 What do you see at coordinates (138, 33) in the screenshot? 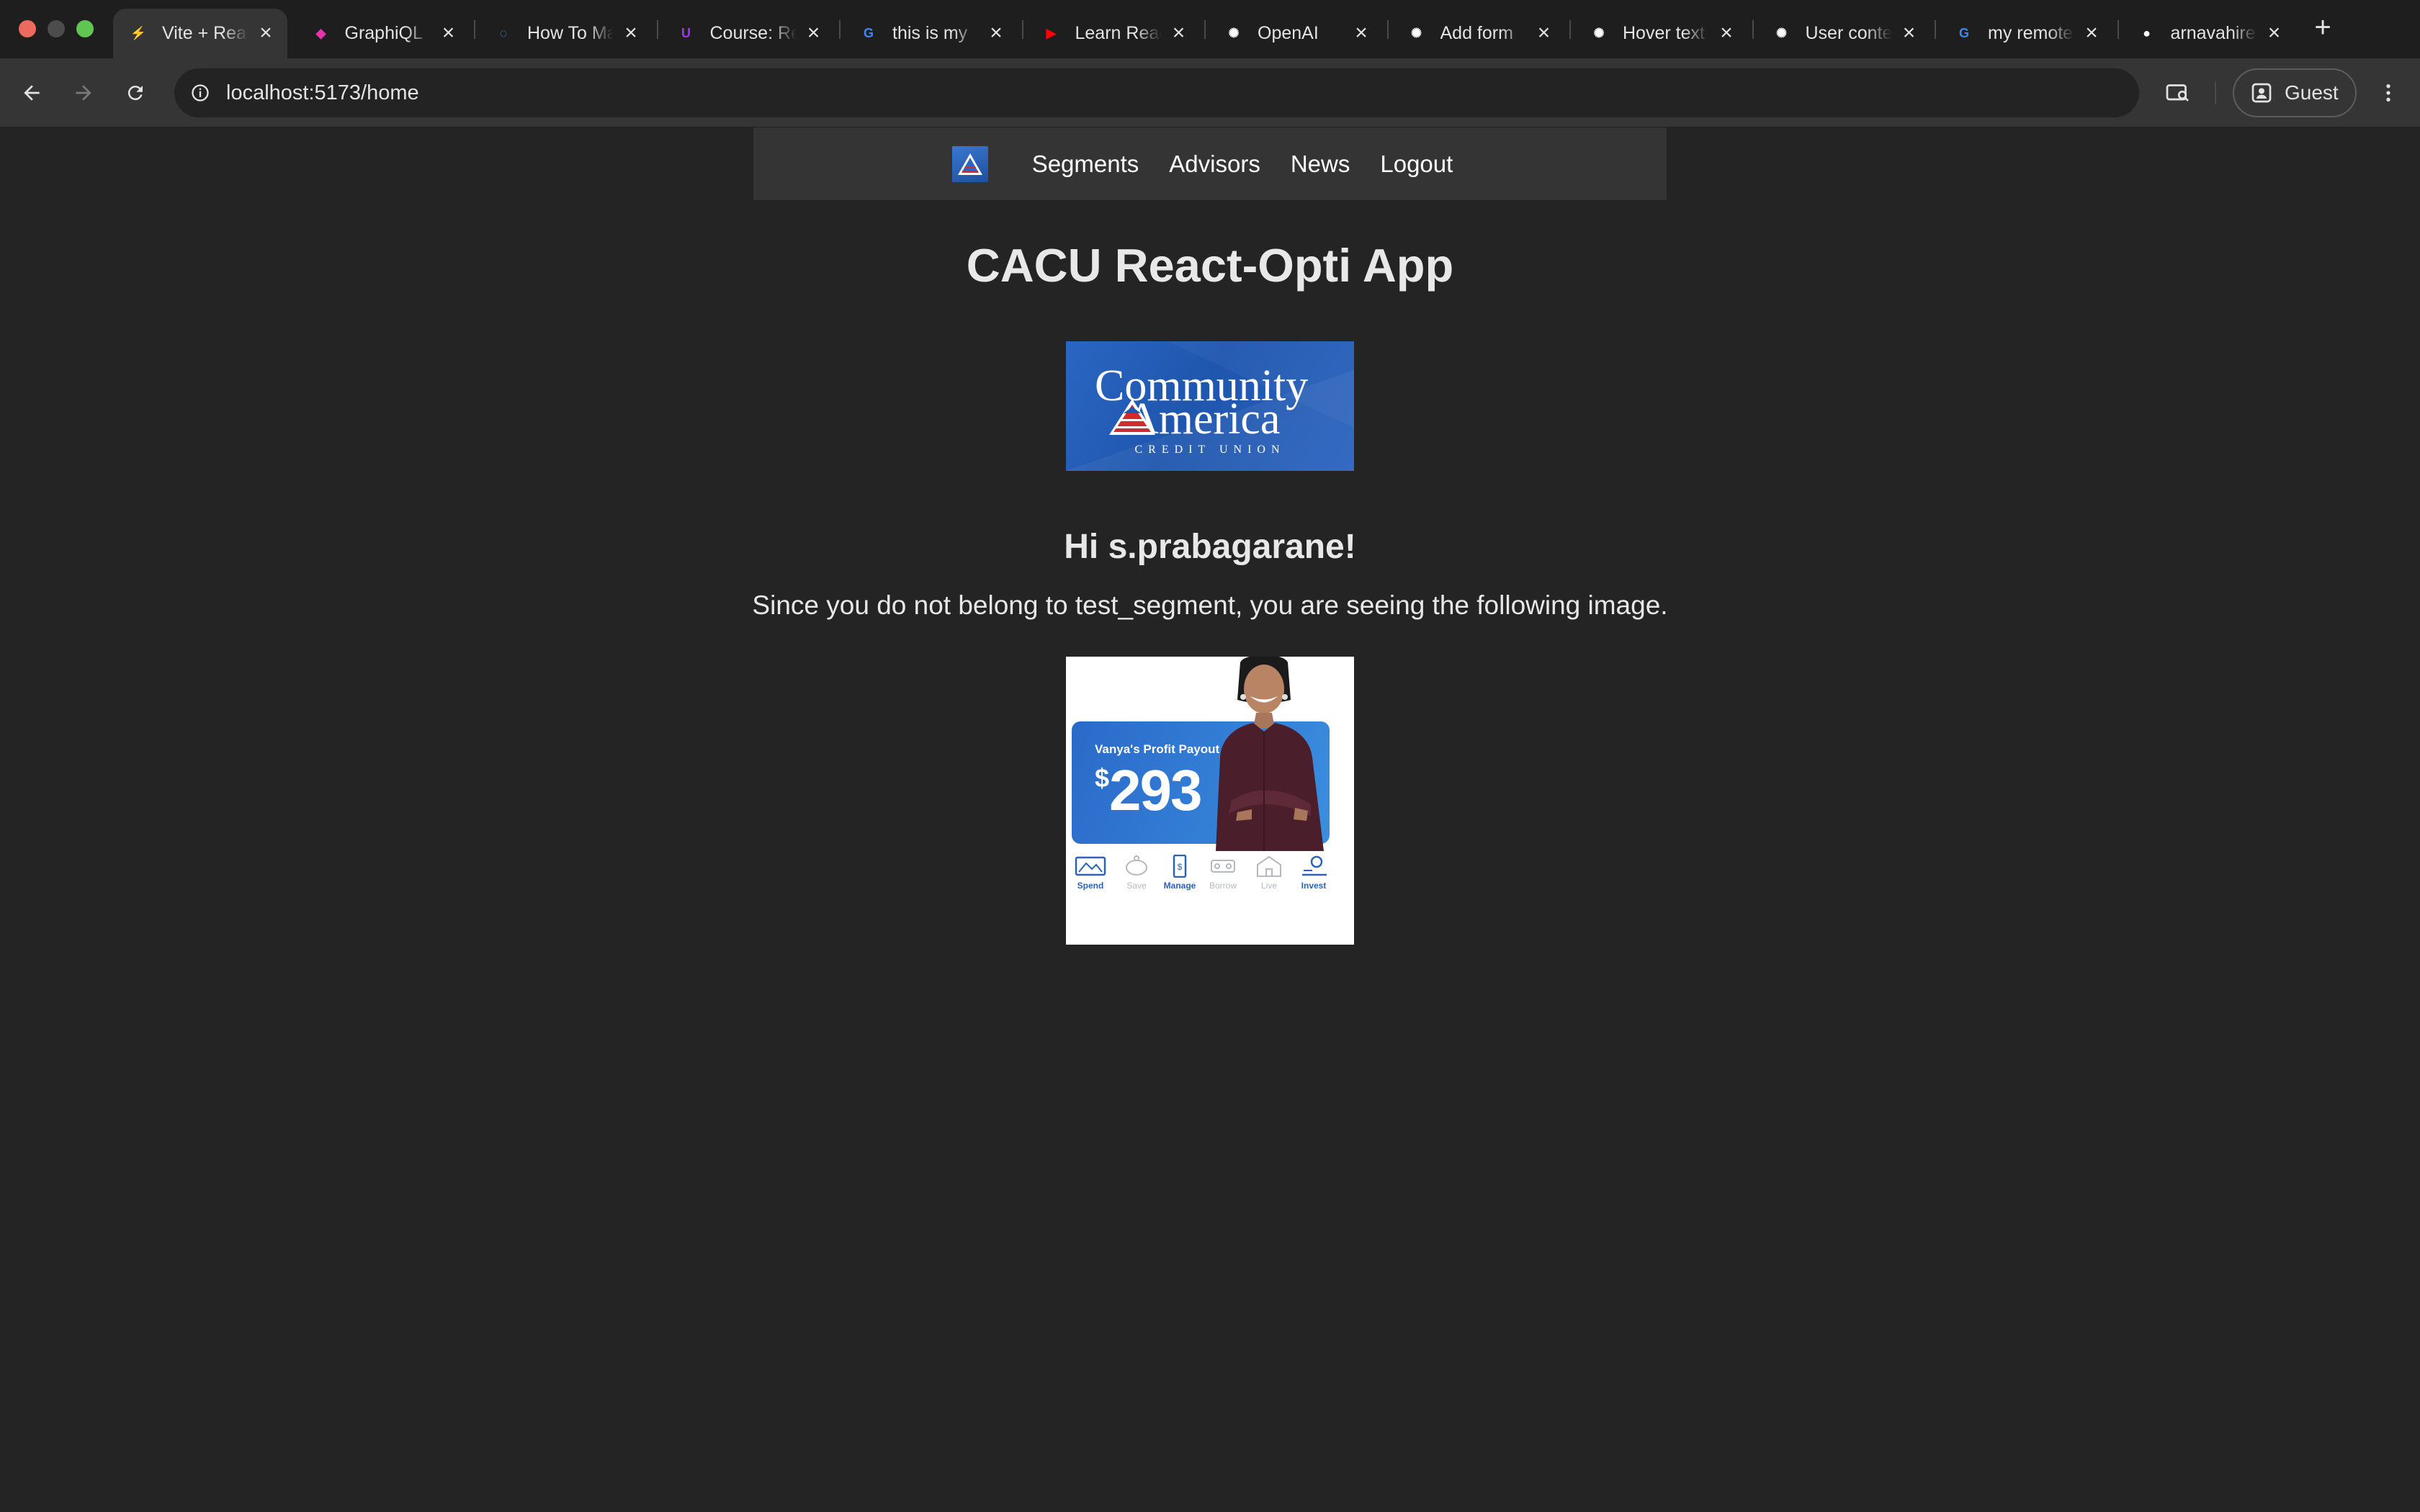
I see `vite-icon: ⚡` at bounding box center [138, 33].